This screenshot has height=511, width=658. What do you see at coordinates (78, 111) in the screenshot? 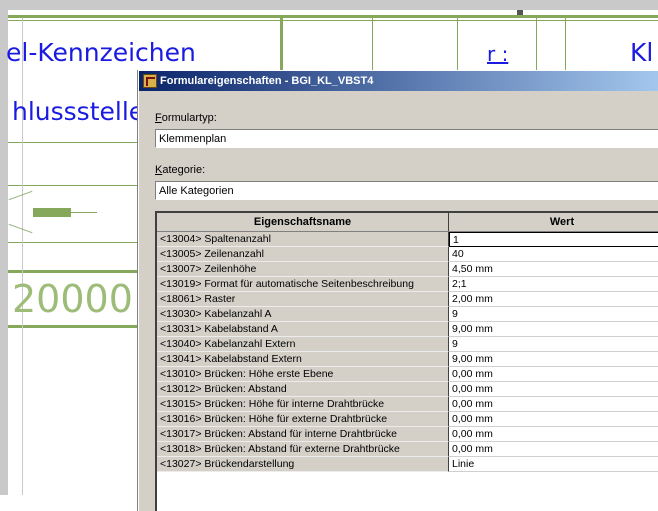
I see `drawing-text-anschlussstelle: hlussstelle` at bounding box center [78, 111].